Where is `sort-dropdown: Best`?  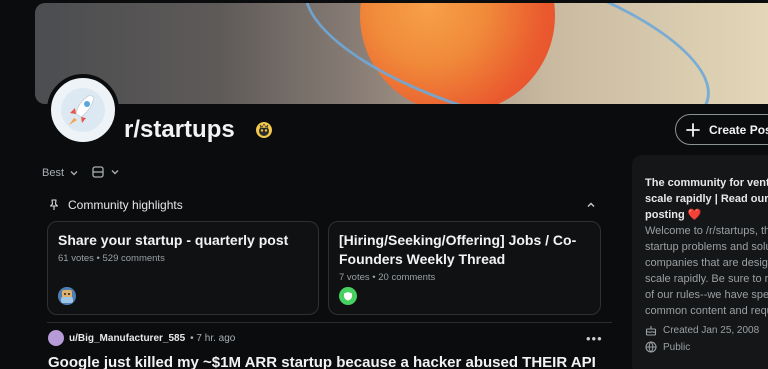
sort-dropdown: Best is located at coordinates (60, 173).